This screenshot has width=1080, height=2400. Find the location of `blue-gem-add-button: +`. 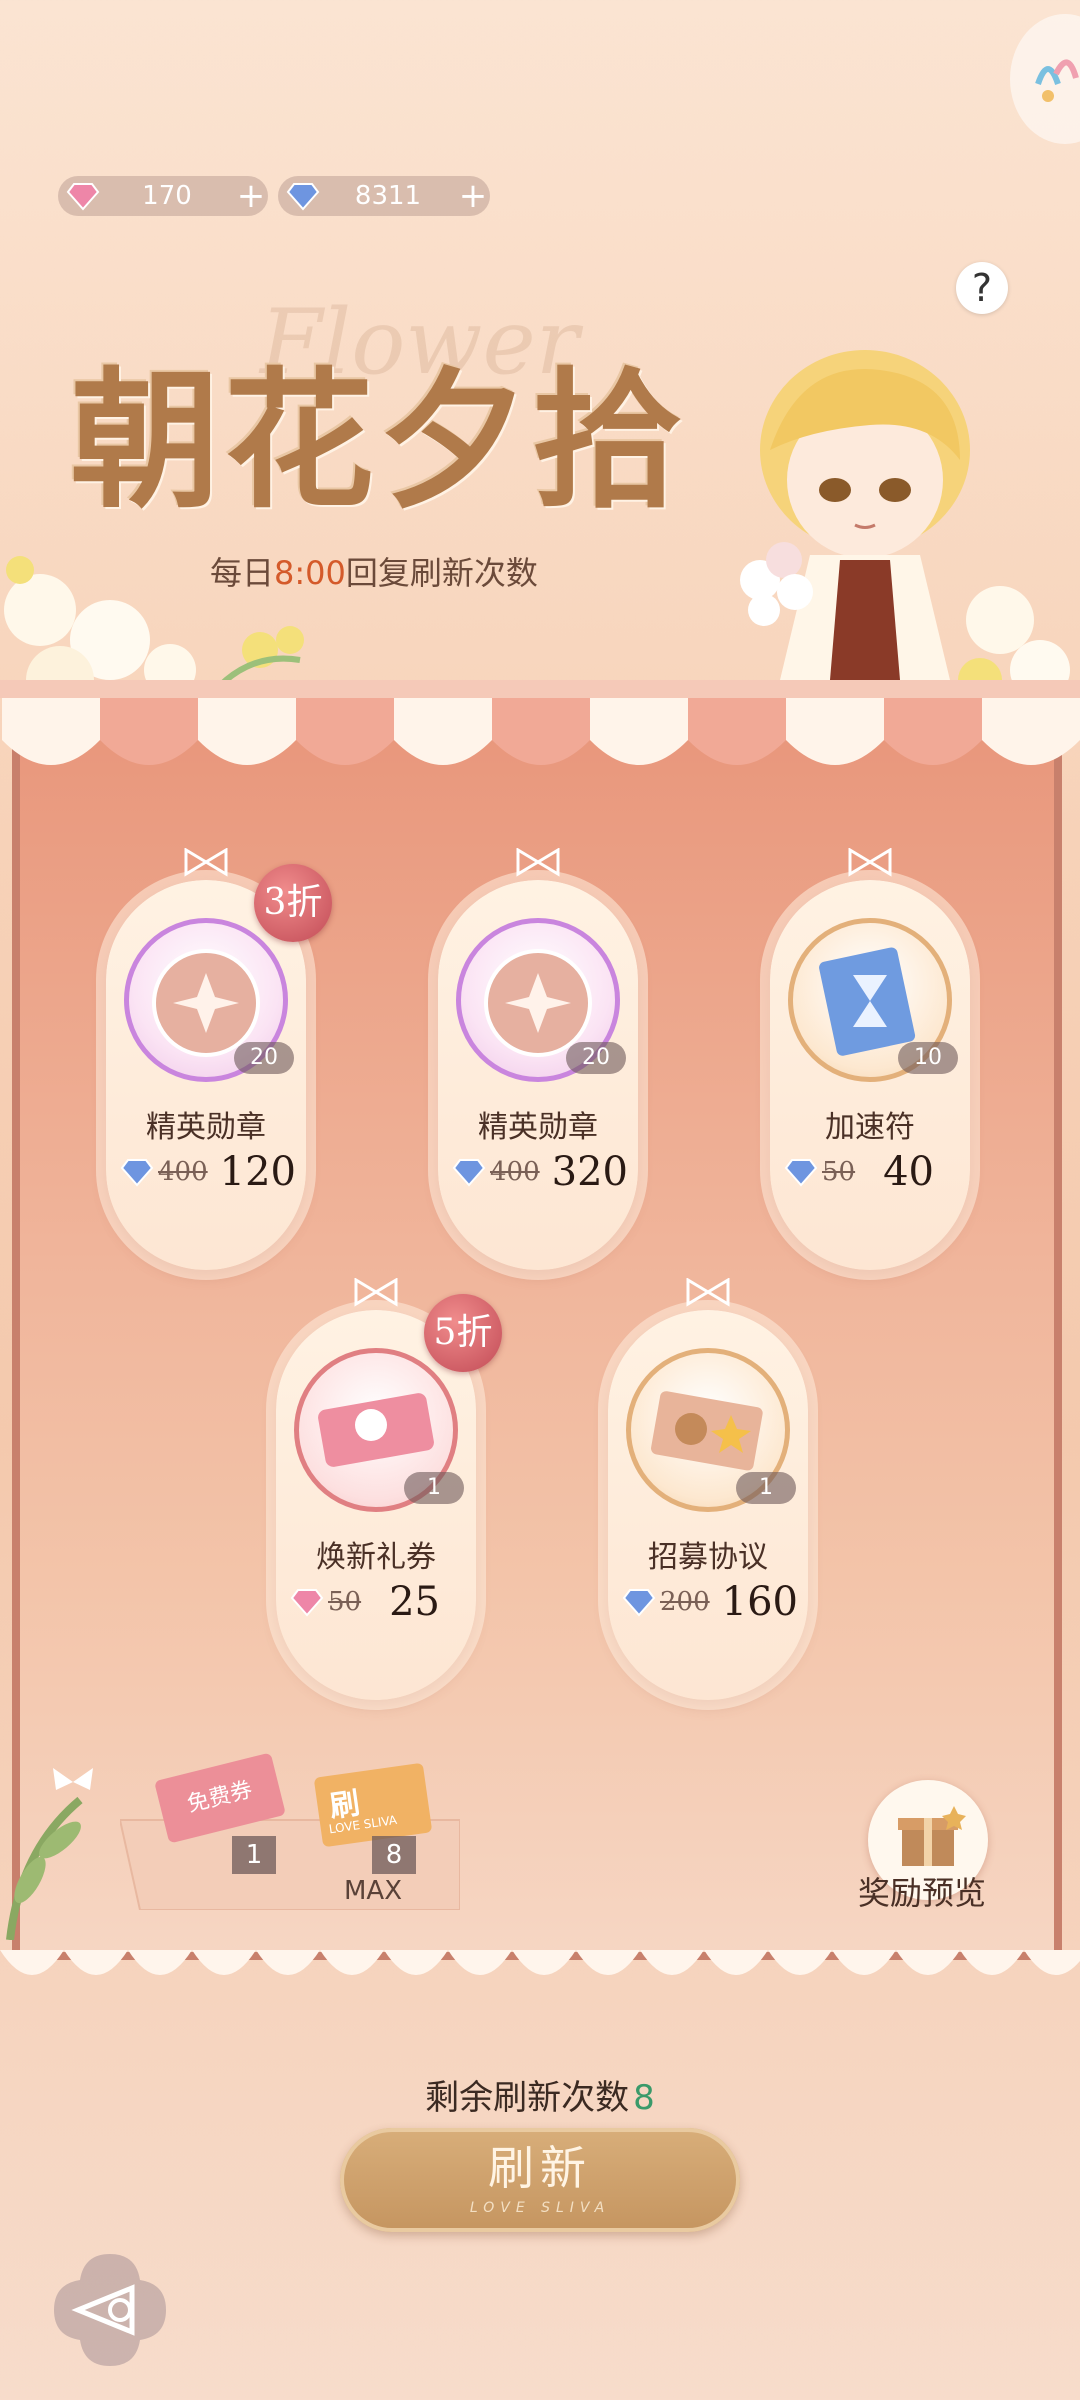

blue-gem-add-button: + is located at coordinates (473, 196).